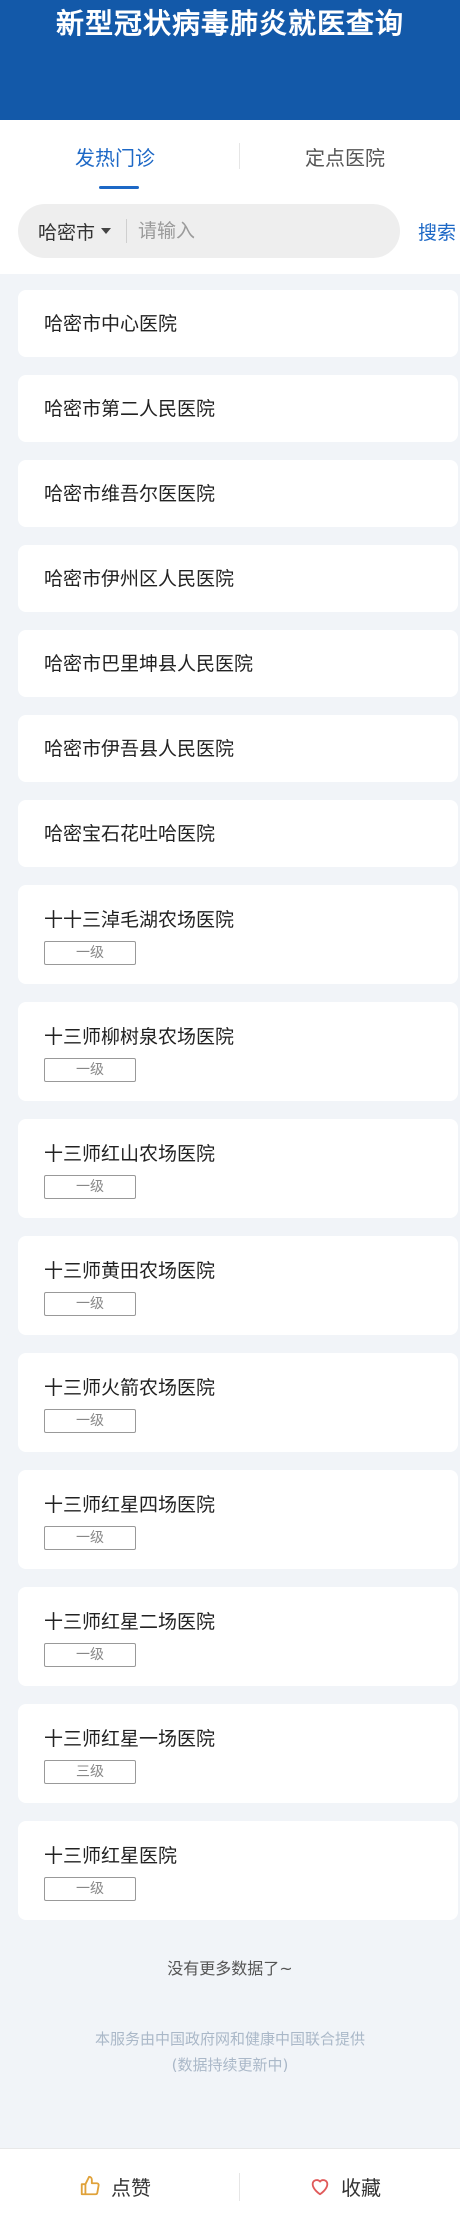 The image size is (460, 2222). Describe the element at coordinates (437, 231) in the screenshot. I see `search-button: 搜索` at that location.